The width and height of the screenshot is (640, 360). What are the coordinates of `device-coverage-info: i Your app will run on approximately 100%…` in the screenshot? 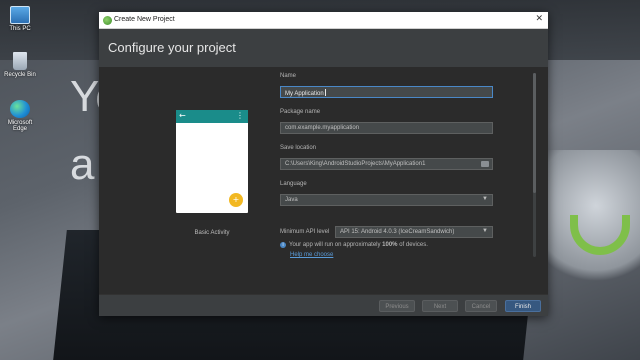 It's located at (354, 245).